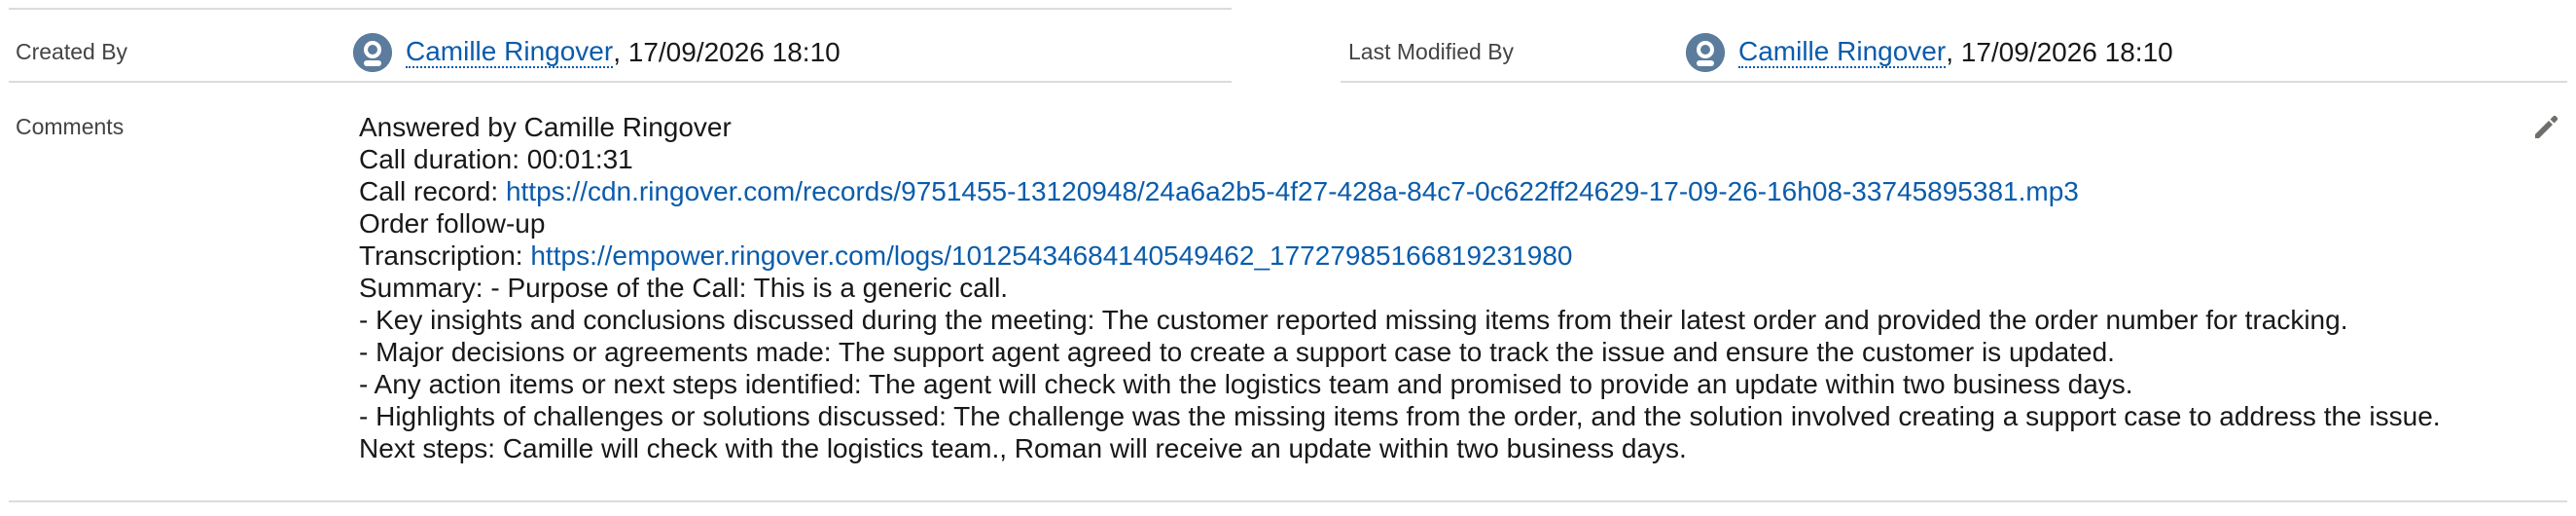  I want to click on comment-call-duration: Call duration: 00:01:31, so click(496, 159).